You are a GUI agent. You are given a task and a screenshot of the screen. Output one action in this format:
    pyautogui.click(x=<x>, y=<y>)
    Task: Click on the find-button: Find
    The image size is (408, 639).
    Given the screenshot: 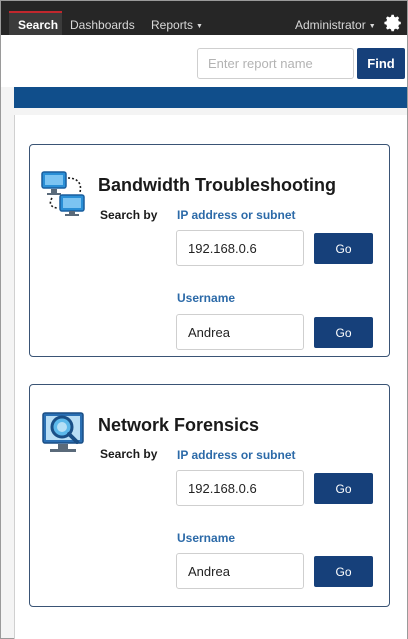 What is the action you would take?
    pyautogui.click(x=381, y=63)
    